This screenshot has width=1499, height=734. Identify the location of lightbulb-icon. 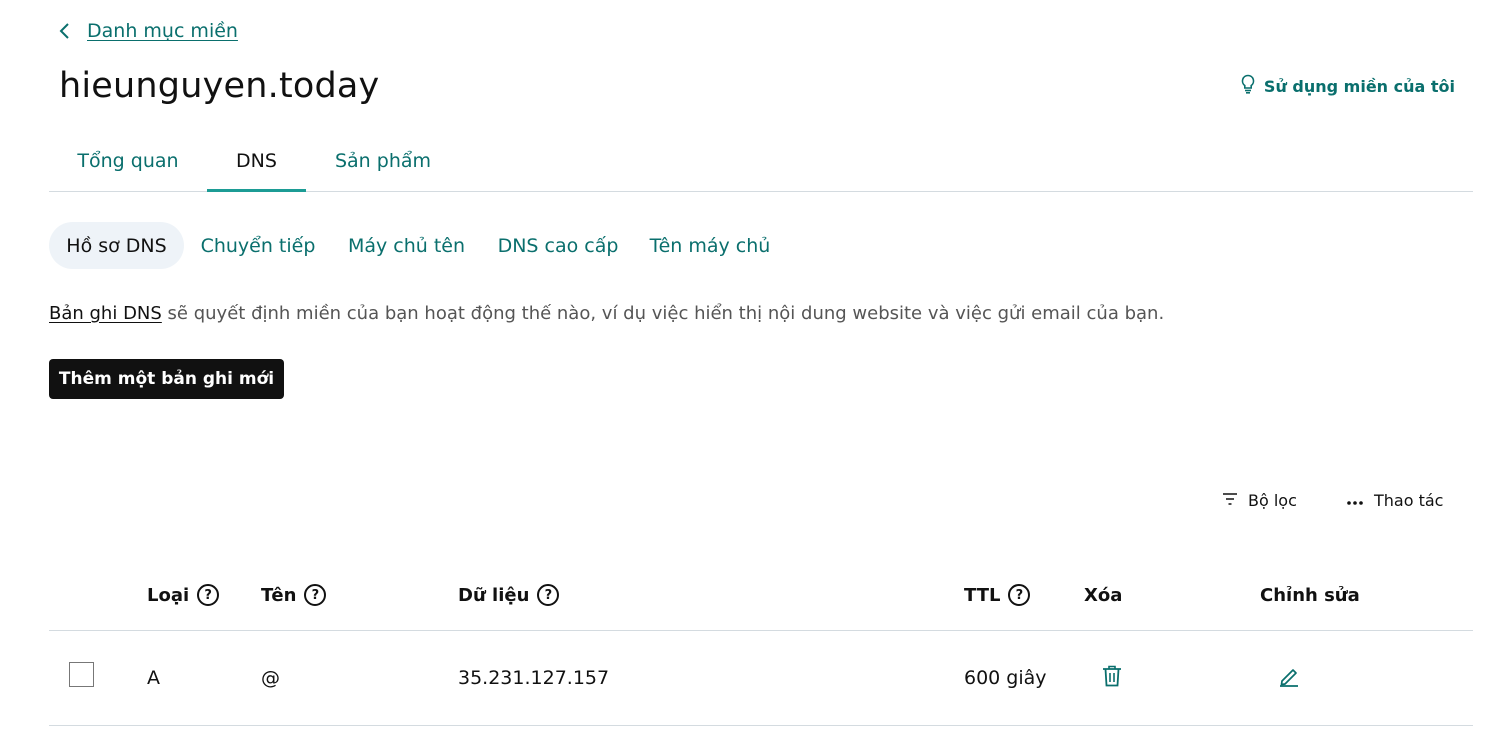
(1248, 86).